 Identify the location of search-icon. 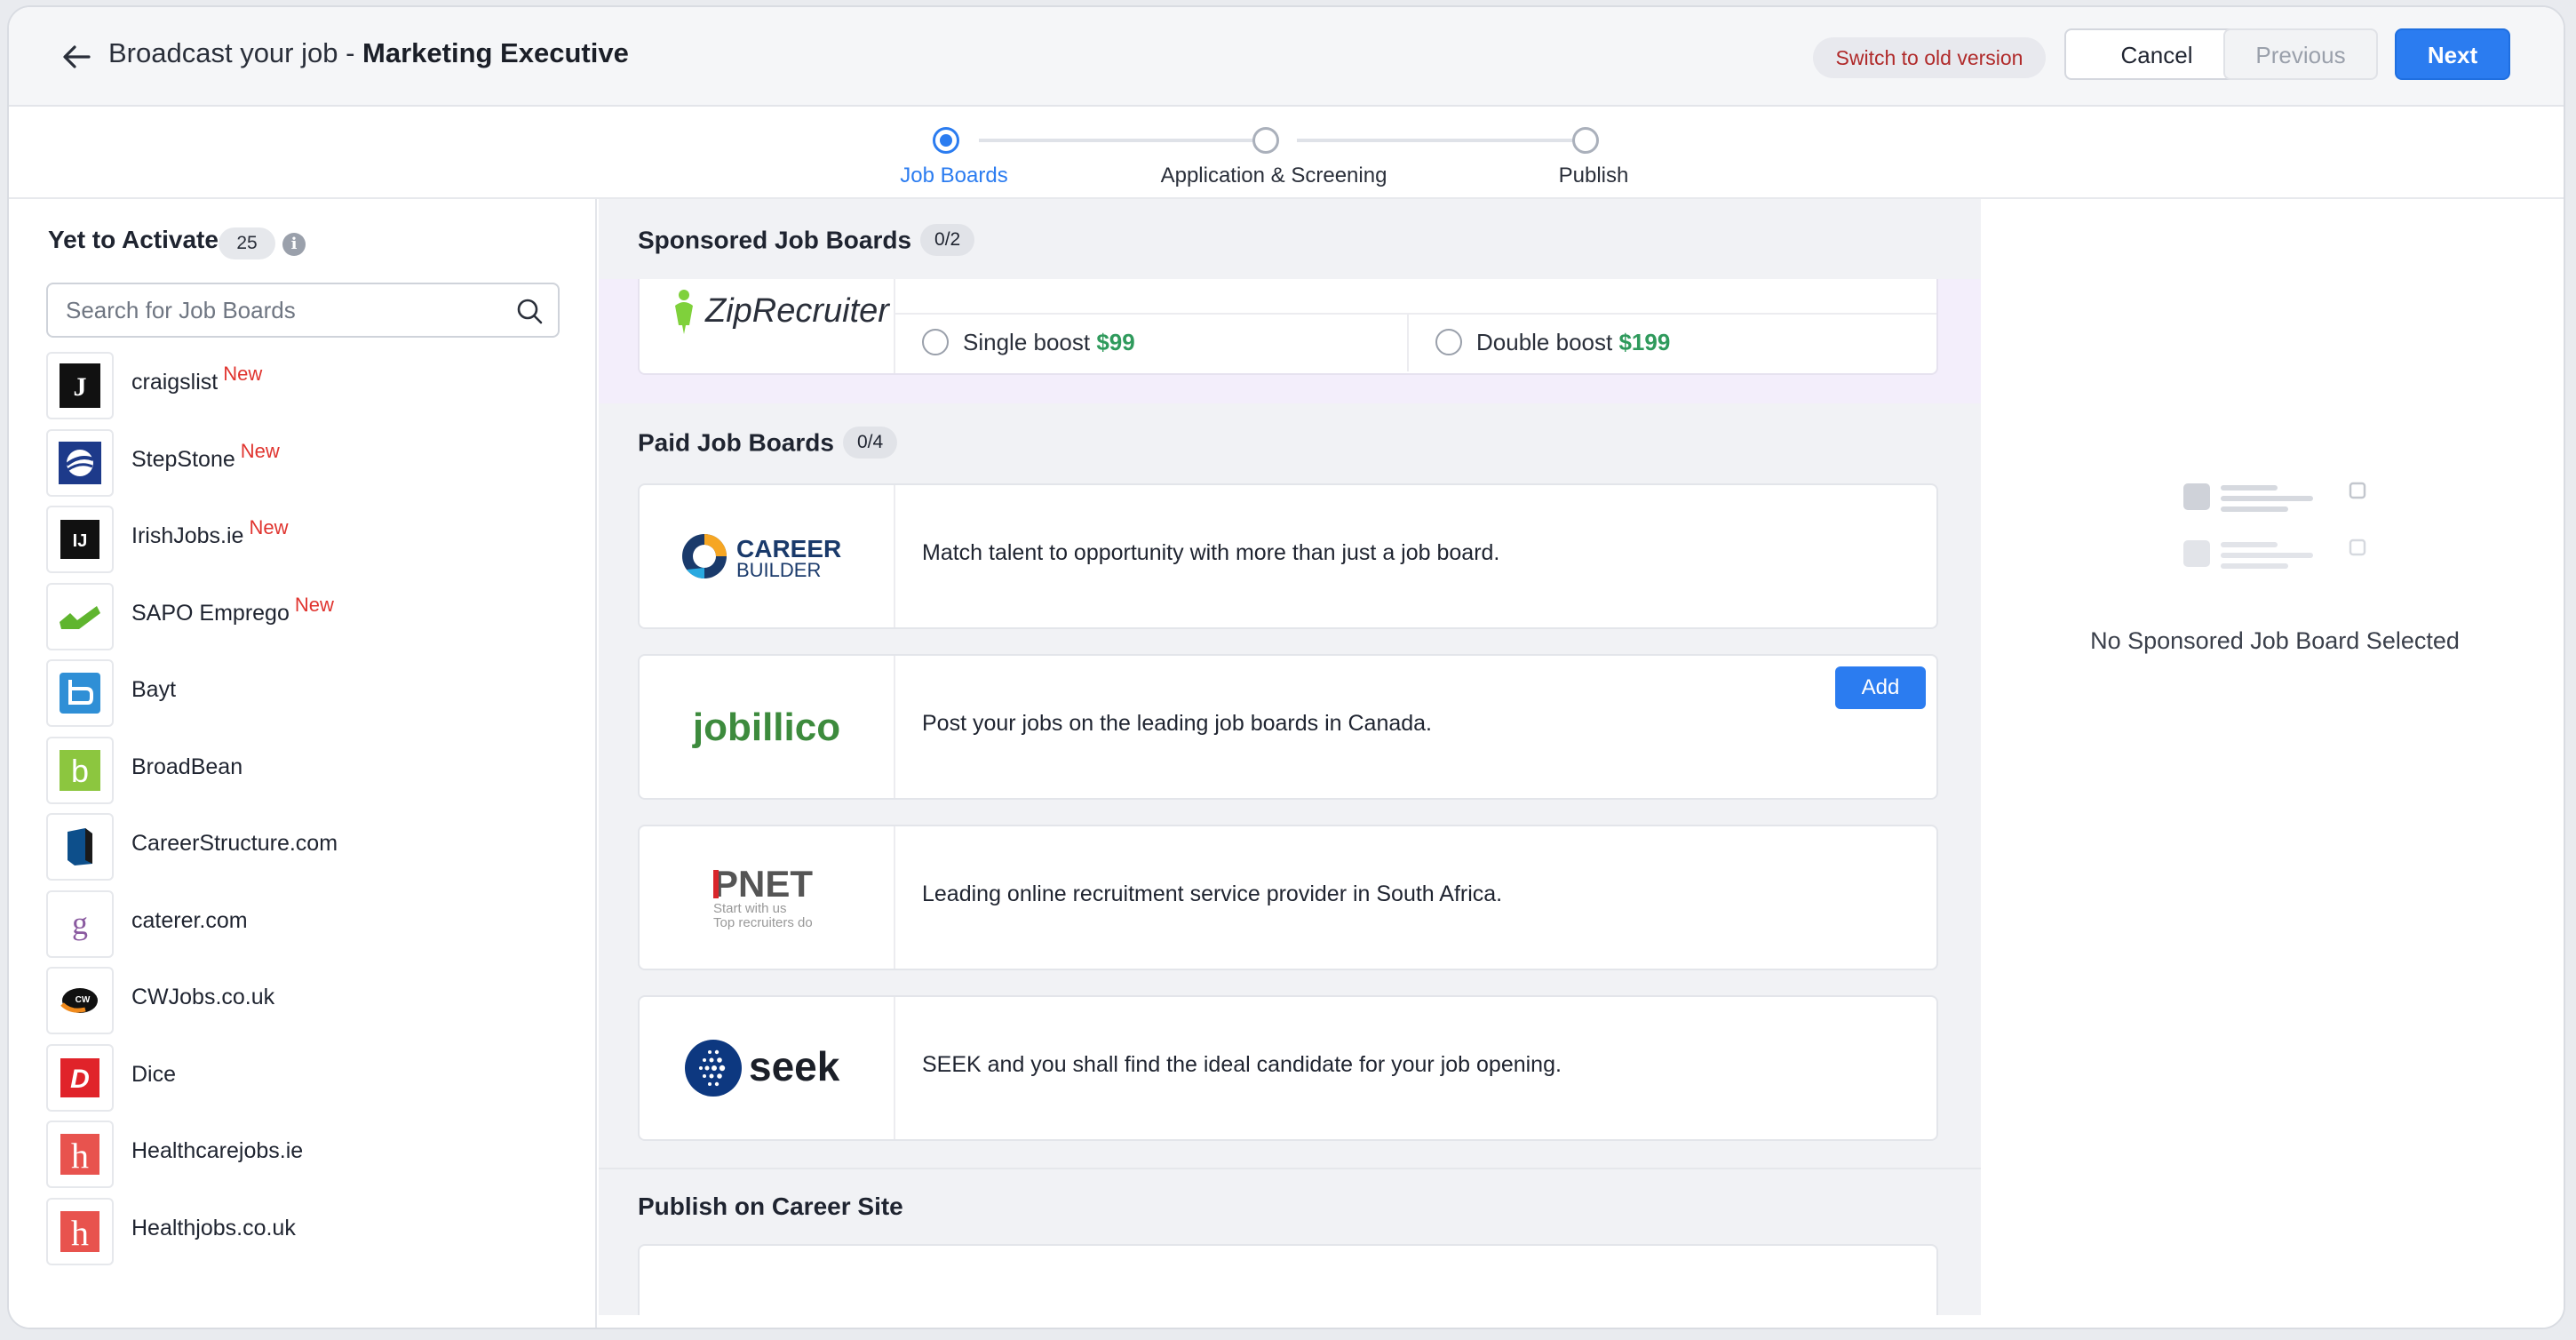
(529, 311).